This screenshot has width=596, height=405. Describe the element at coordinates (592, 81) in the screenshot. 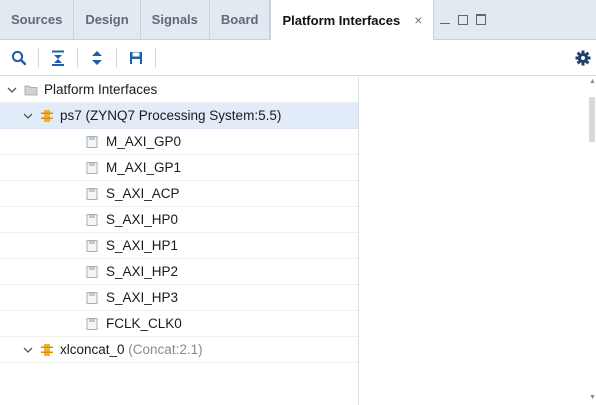

I see `scroll-up-icon: ▲` at that location.